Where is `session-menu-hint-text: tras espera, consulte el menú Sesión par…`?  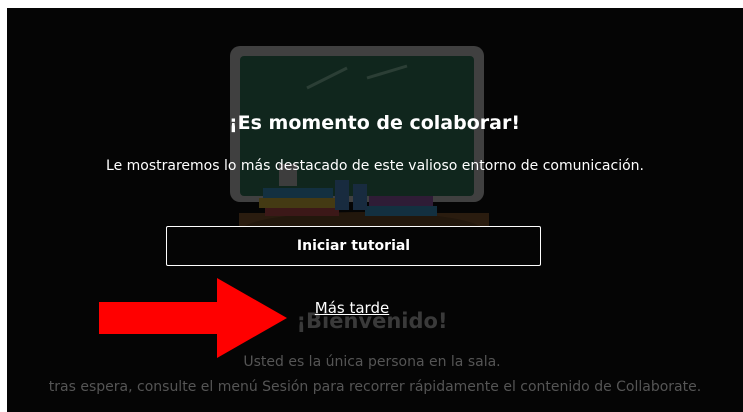
session-menu-hint-text: tras espera, consulte el menú Sesión par… is located at coordinates (375, 387).